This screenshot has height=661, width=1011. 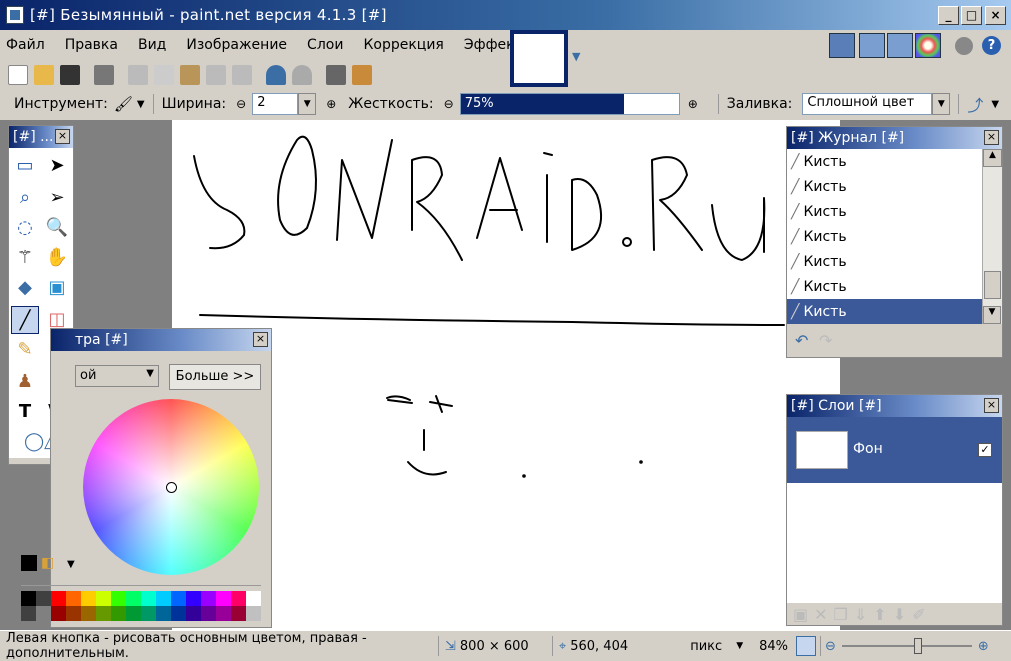 What do you see at coordinates (25, 166) in the screenshot?
I see `rectangle-select-icon: ▭` at bounding box center [25, 166].